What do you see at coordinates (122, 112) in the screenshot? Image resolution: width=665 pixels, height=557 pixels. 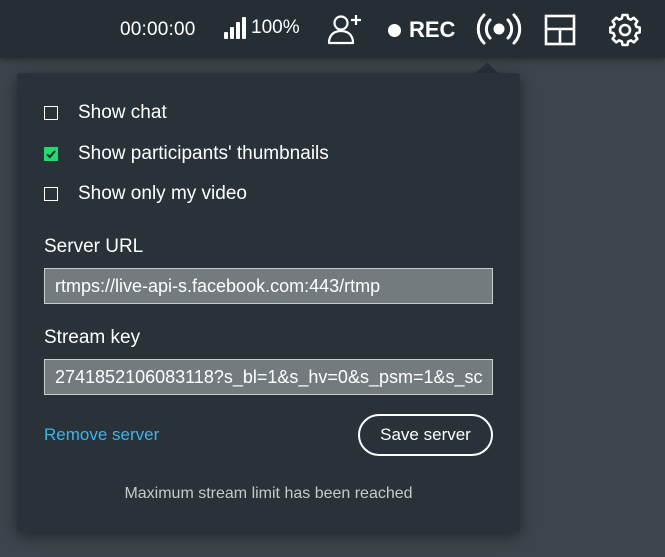 I see `show-chat-label: Show chat` at bounding box center [122, 112].